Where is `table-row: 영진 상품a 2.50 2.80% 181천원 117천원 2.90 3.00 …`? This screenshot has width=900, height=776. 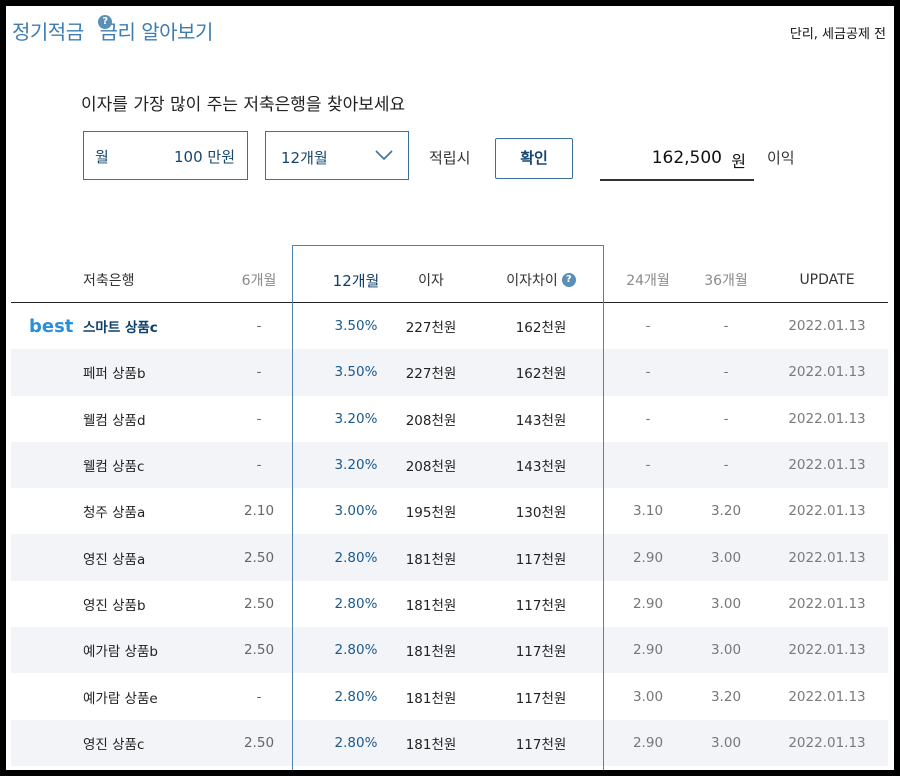
table-row: 영진 상품a 2.50 2.80% 181천원 117천원 2.90 3.00 … is located at coordinates (449, 557).